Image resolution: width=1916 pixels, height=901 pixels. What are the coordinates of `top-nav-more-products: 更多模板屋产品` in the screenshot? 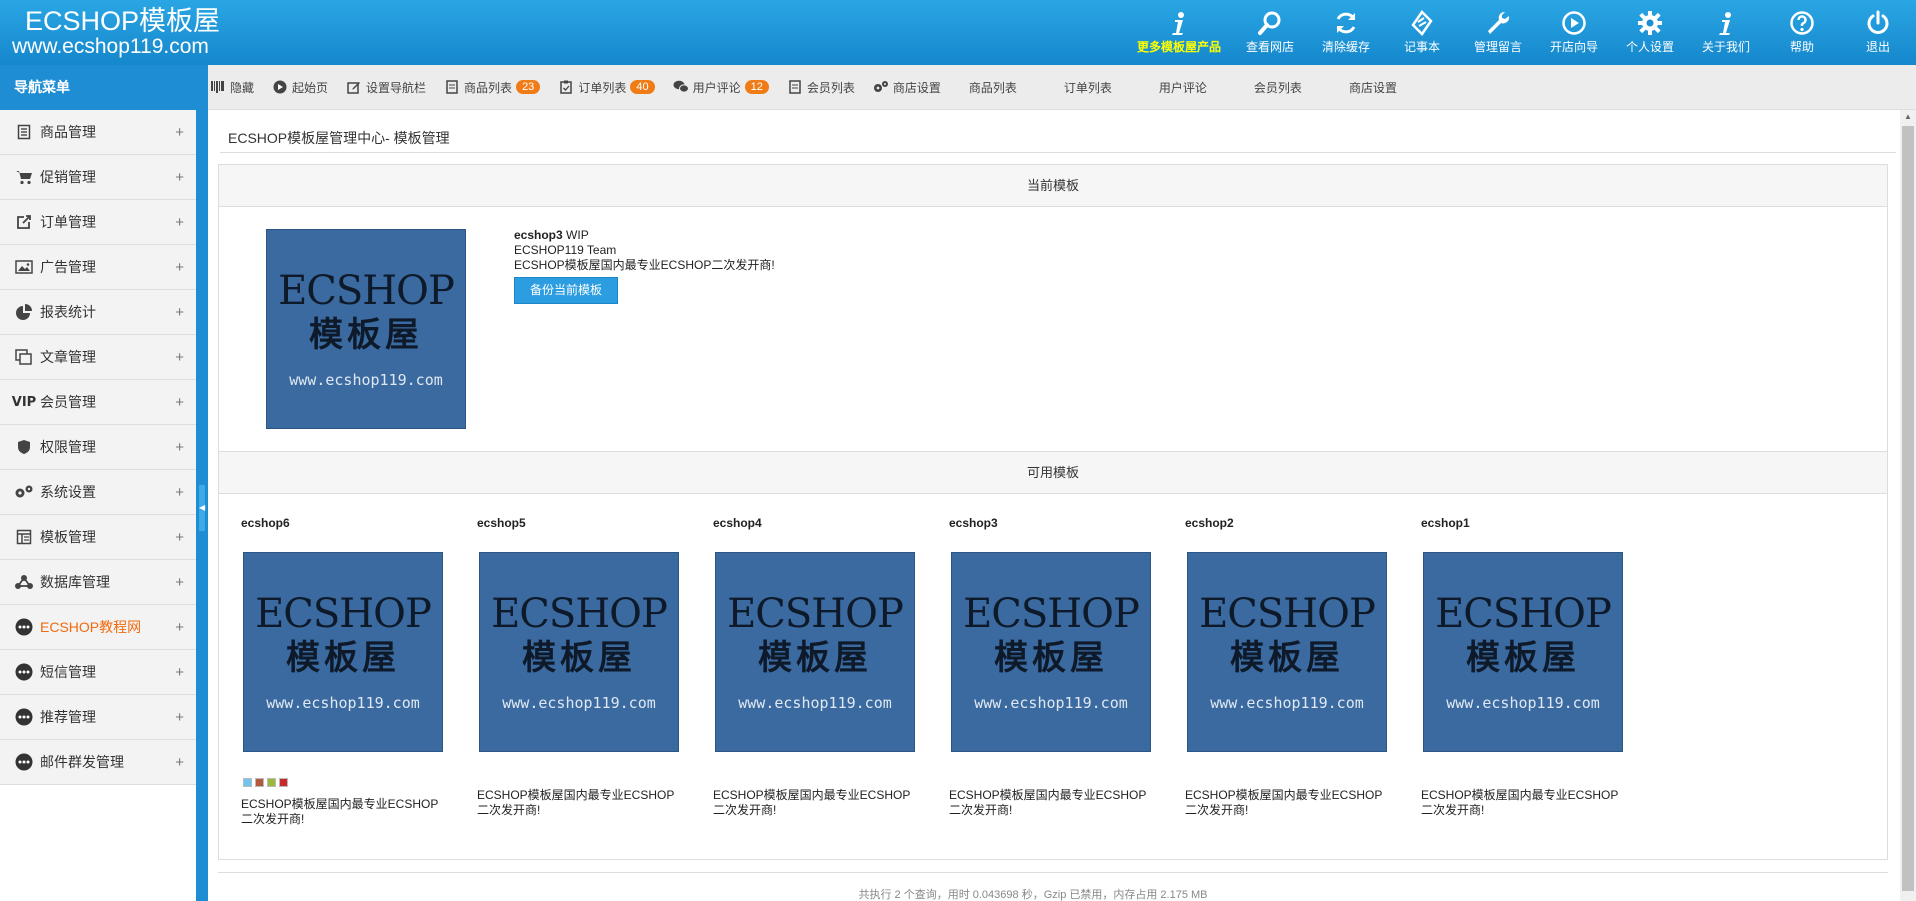 It's located at (1179, 32).